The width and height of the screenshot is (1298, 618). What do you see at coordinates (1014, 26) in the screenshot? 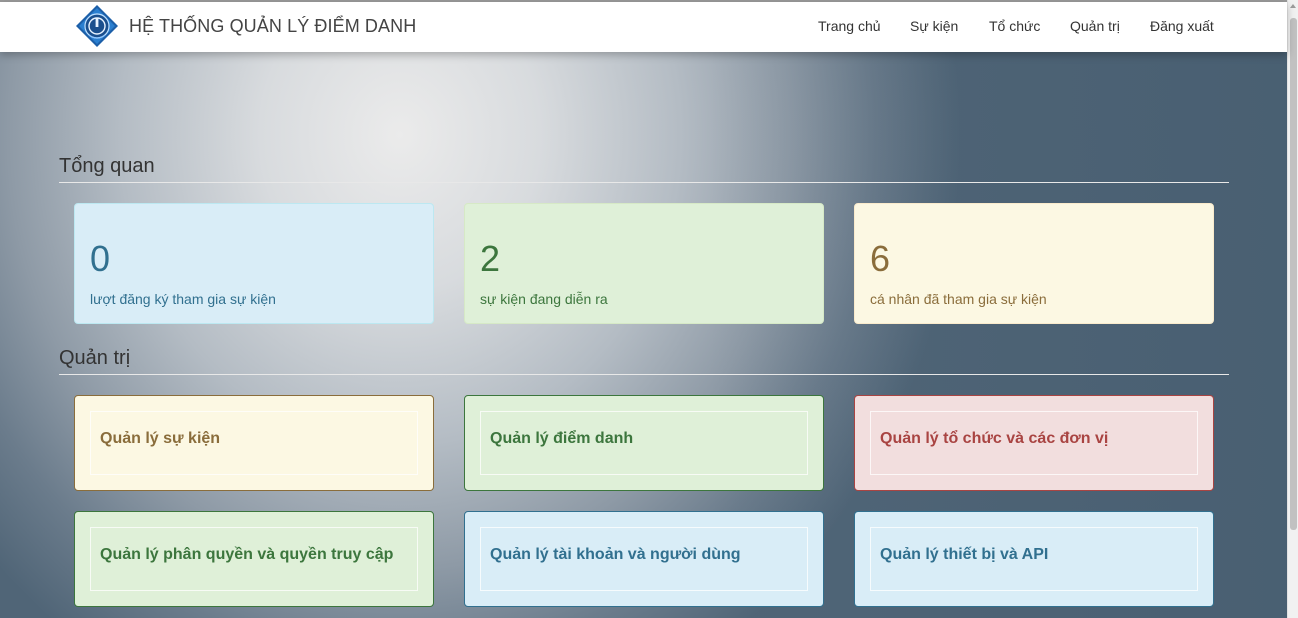
I see `nav-organizations: Tổ chức` at bounding box center [1014, 26].